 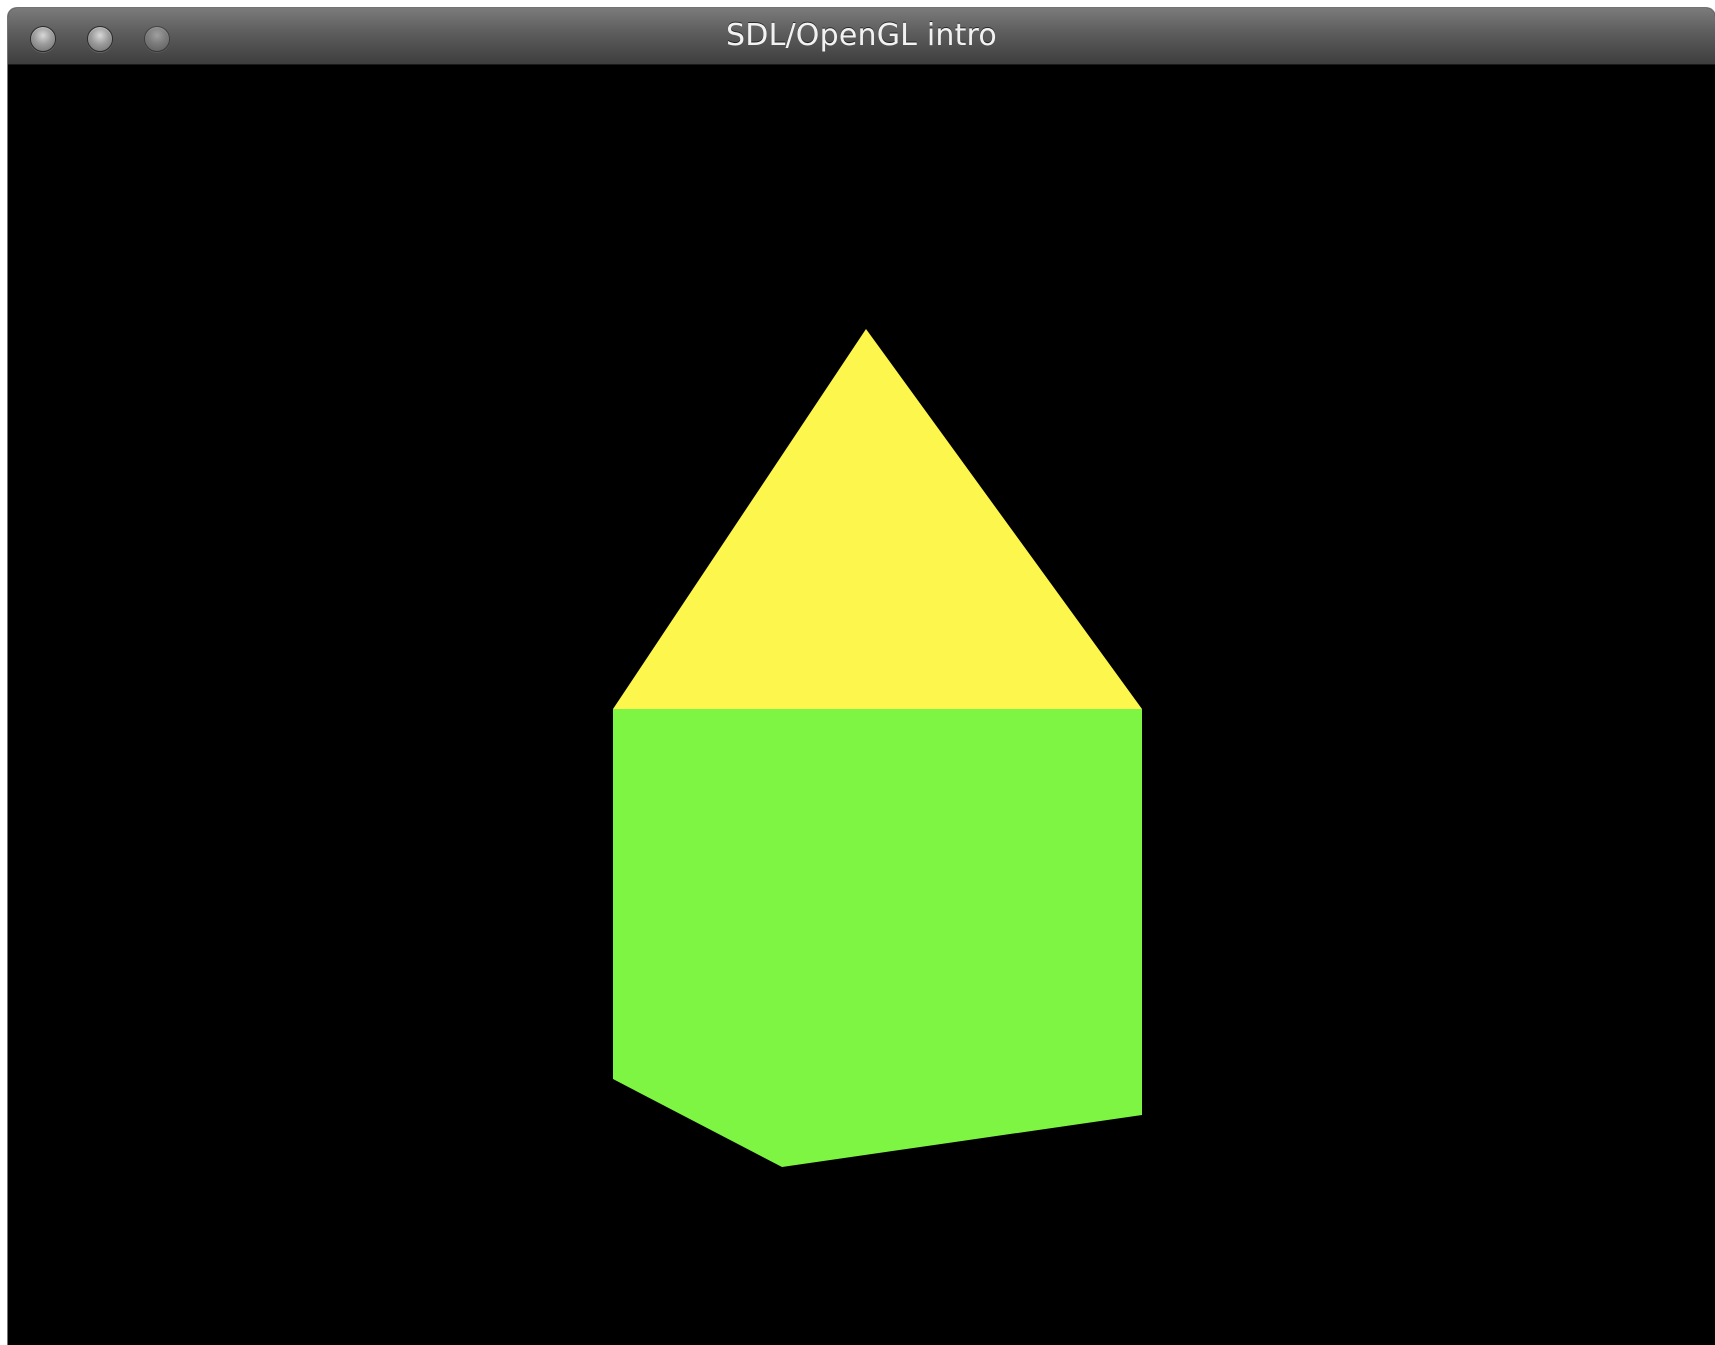 I want to click on title-bar: SDL/OpenGL intro, so click(x=861, y=36).